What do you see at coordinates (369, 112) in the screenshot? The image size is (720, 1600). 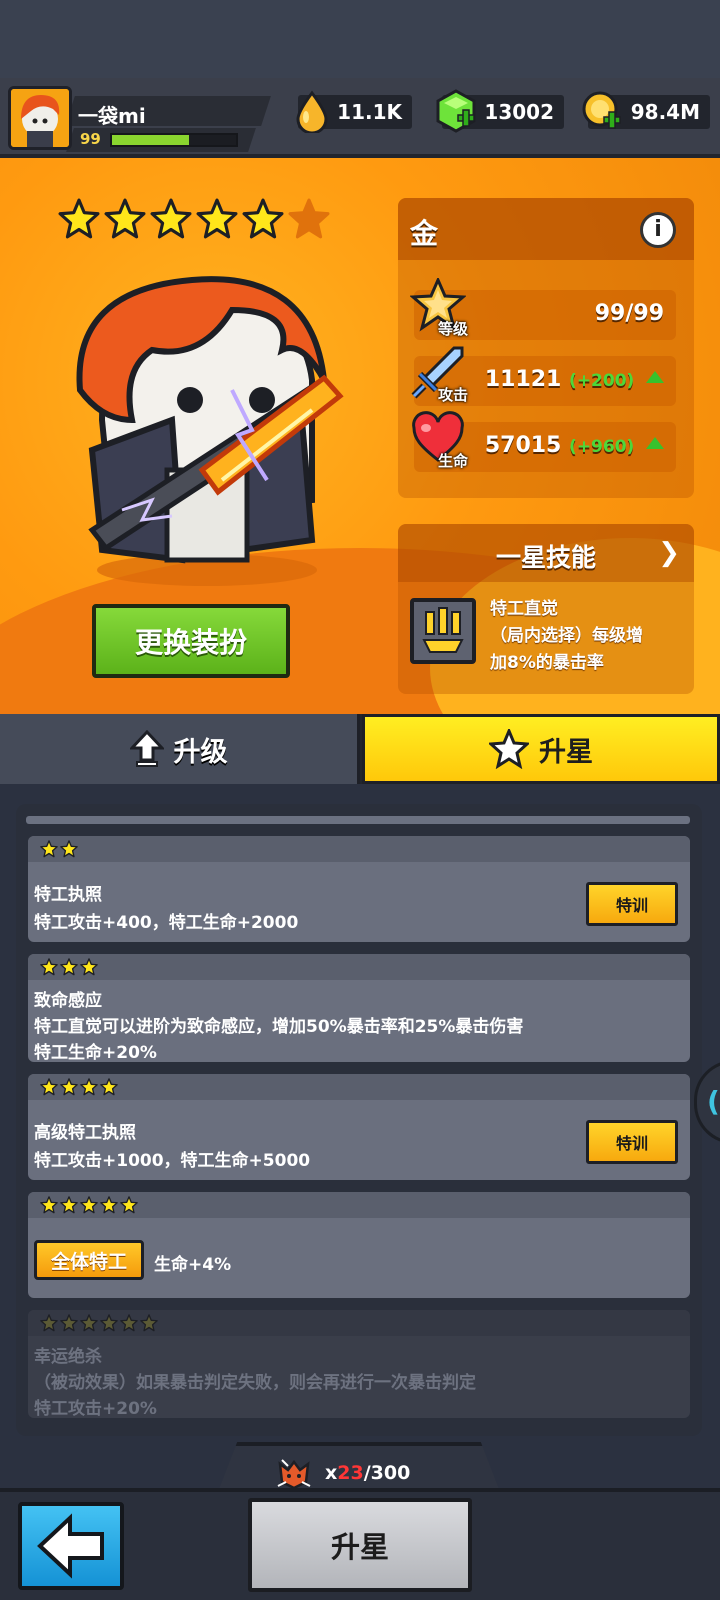 I see `oil-amount: 11.1K` at bounding box center [369, 112].